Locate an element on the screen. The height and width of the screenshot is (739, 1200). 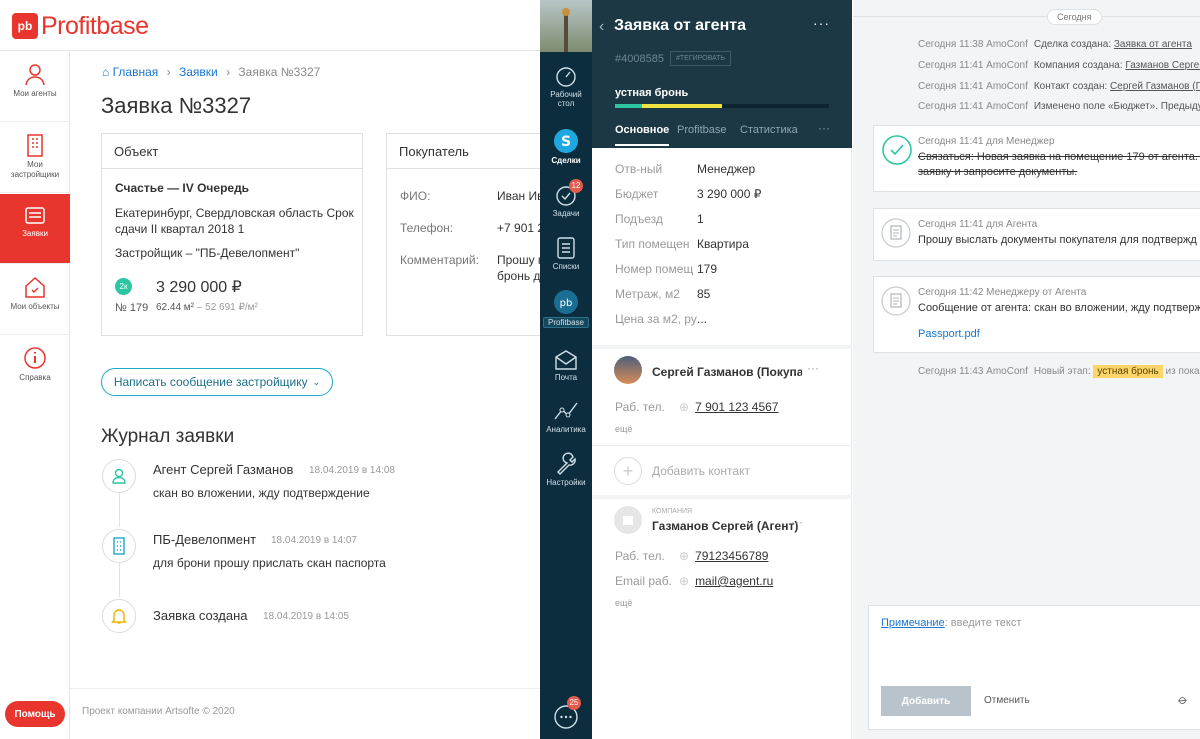
nav-deals: S Сделки is located at coordinates (566, 146).